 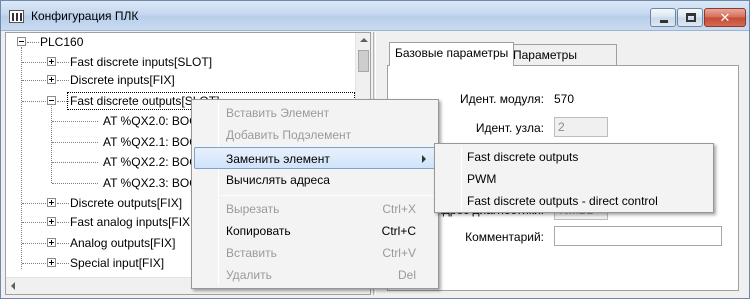 I want to click on window-title: Конфигурация ПЛК, so click(x=85, y=16).